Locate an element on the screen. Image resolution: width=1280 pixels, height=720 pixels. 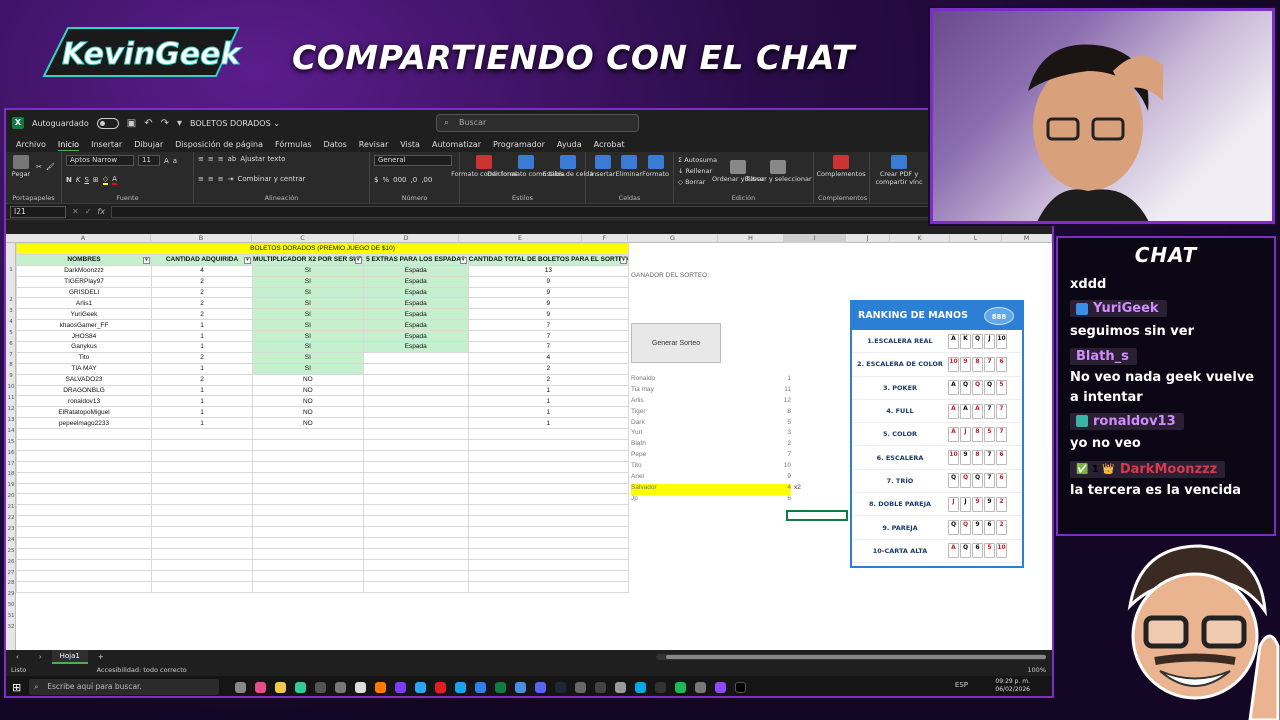
row-header: 16 is located at coordinates (11, 453).